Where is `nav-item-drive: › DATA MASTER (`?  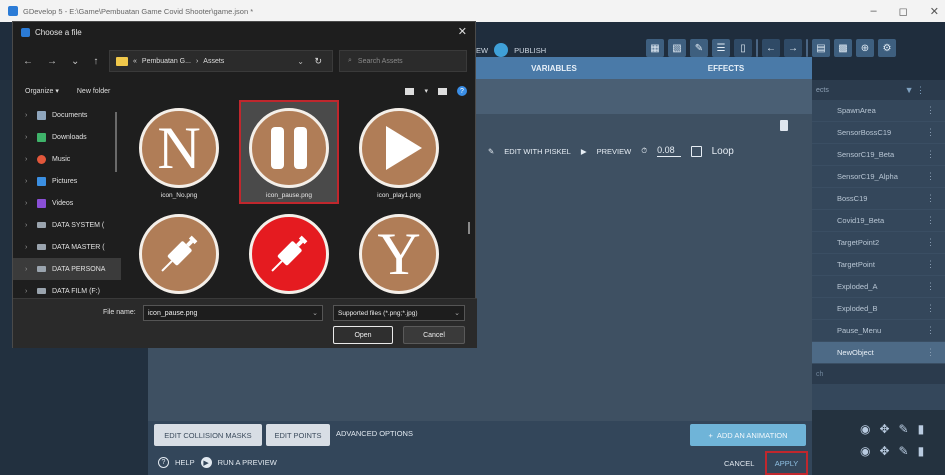
nav-item-drive: › DATA MASTER ( is located at coordinates (67, 247).